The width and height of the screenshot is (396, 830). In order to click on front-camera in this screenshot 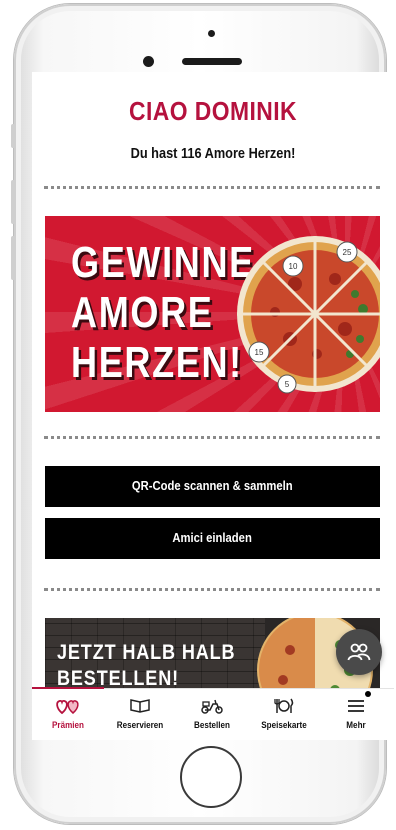, I will do `click(148, 61)`.